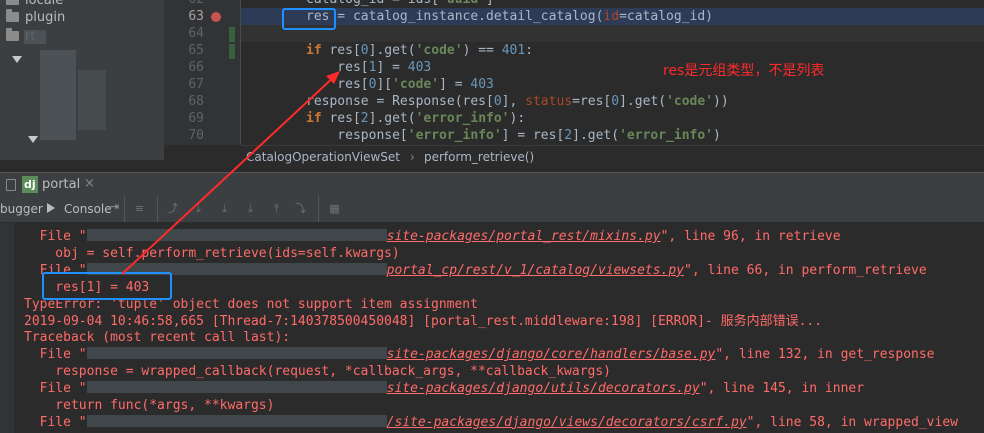  What do you see at coordinates (744, 71) in the screenshot?
I see `annotation-text: res是元组类型，不是列表` at bounding box center [744, 71].